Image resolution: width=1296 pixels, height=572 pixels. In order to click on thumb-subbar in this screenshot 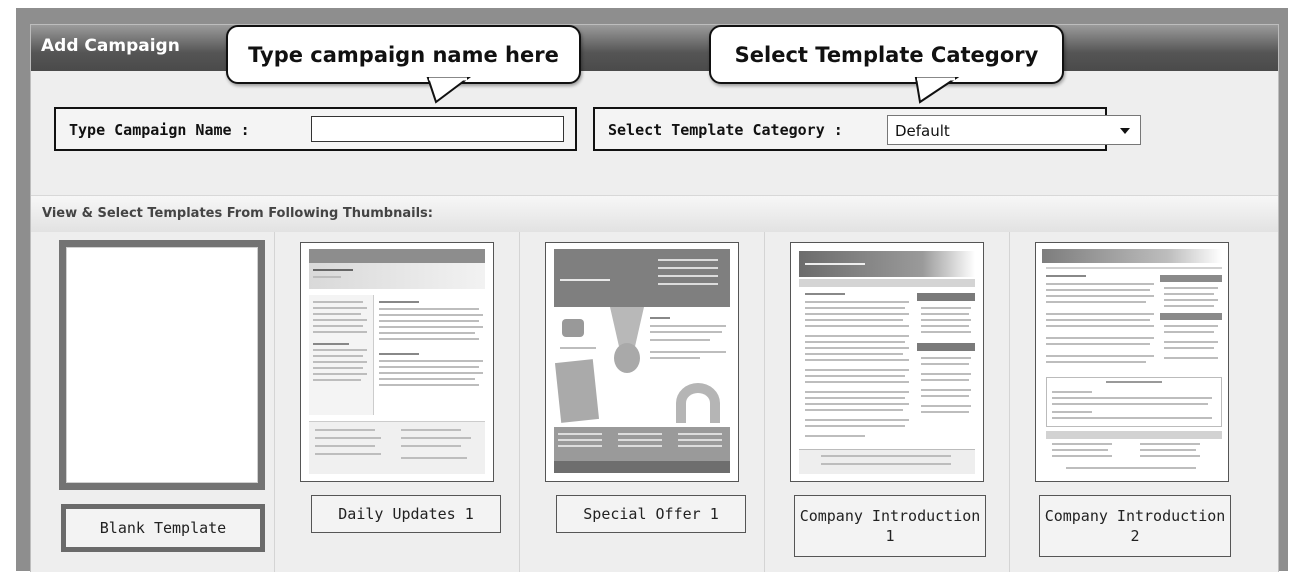, I will do `click(887, 283)`.